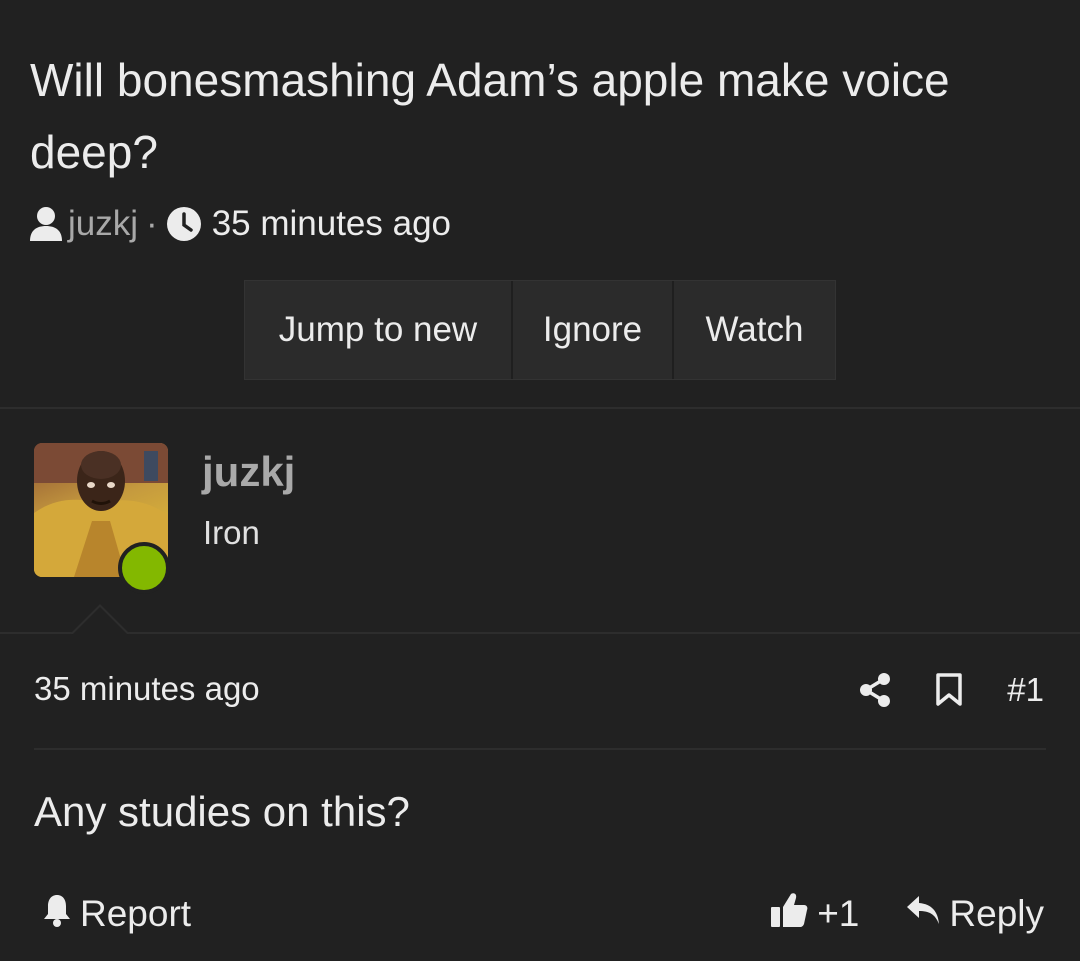 This screenshot has width=1080, height=961. Describe the element at coordinates (147, 689) in the screenshot. I see `post-time: 35 minutes ago` at that location.